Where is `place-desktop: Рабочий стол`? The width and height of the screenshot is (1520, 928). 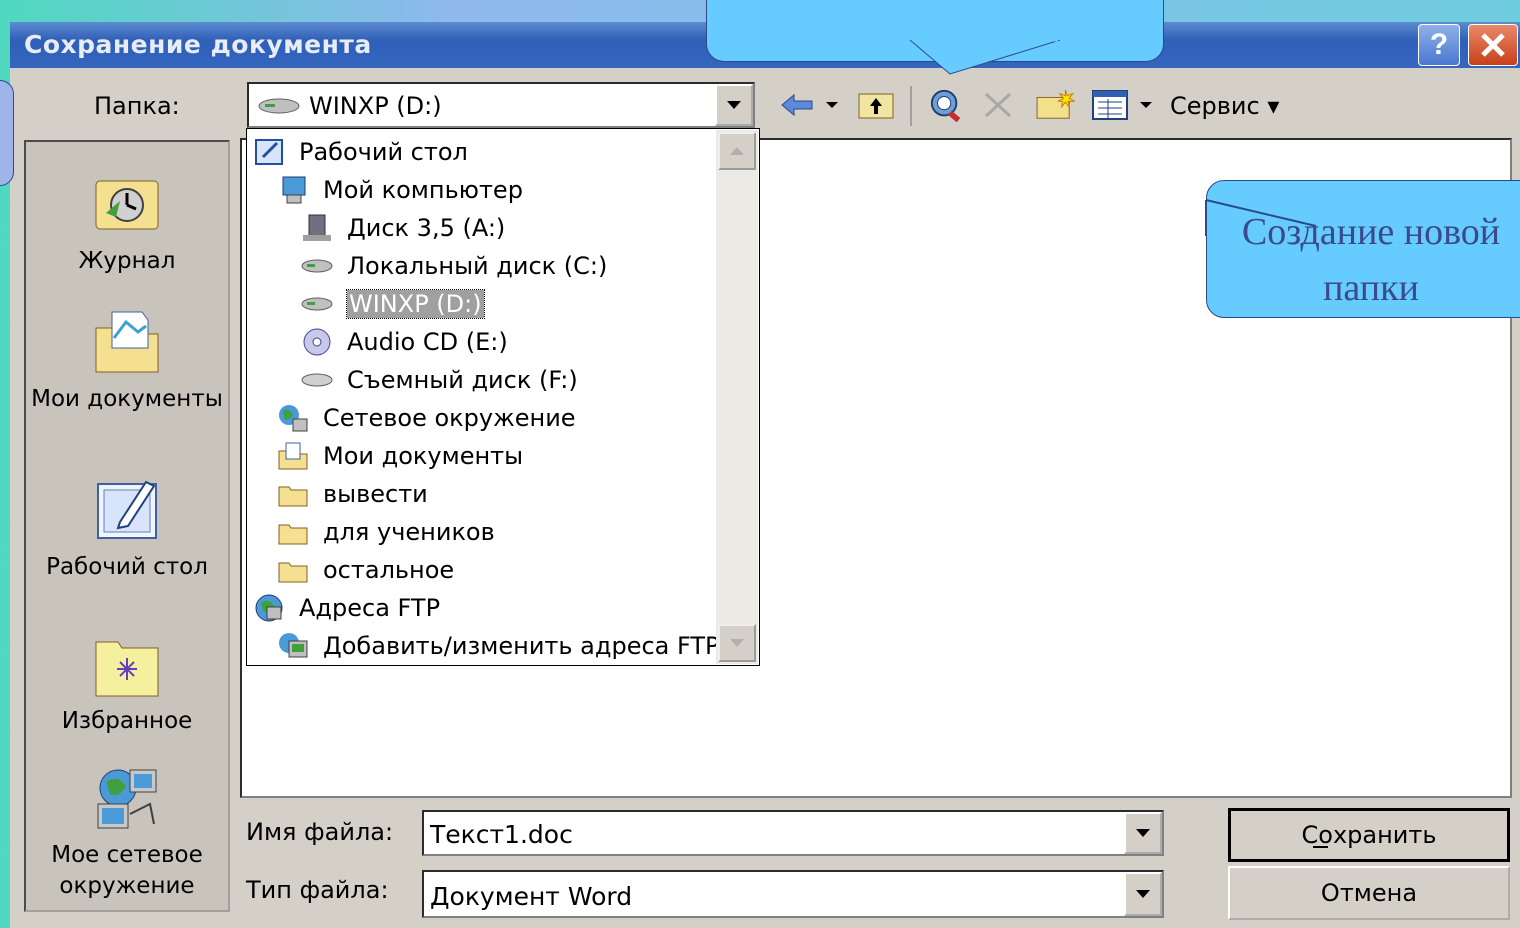 place-desktop: Рабочий стол is located at coordinates (127, 528).